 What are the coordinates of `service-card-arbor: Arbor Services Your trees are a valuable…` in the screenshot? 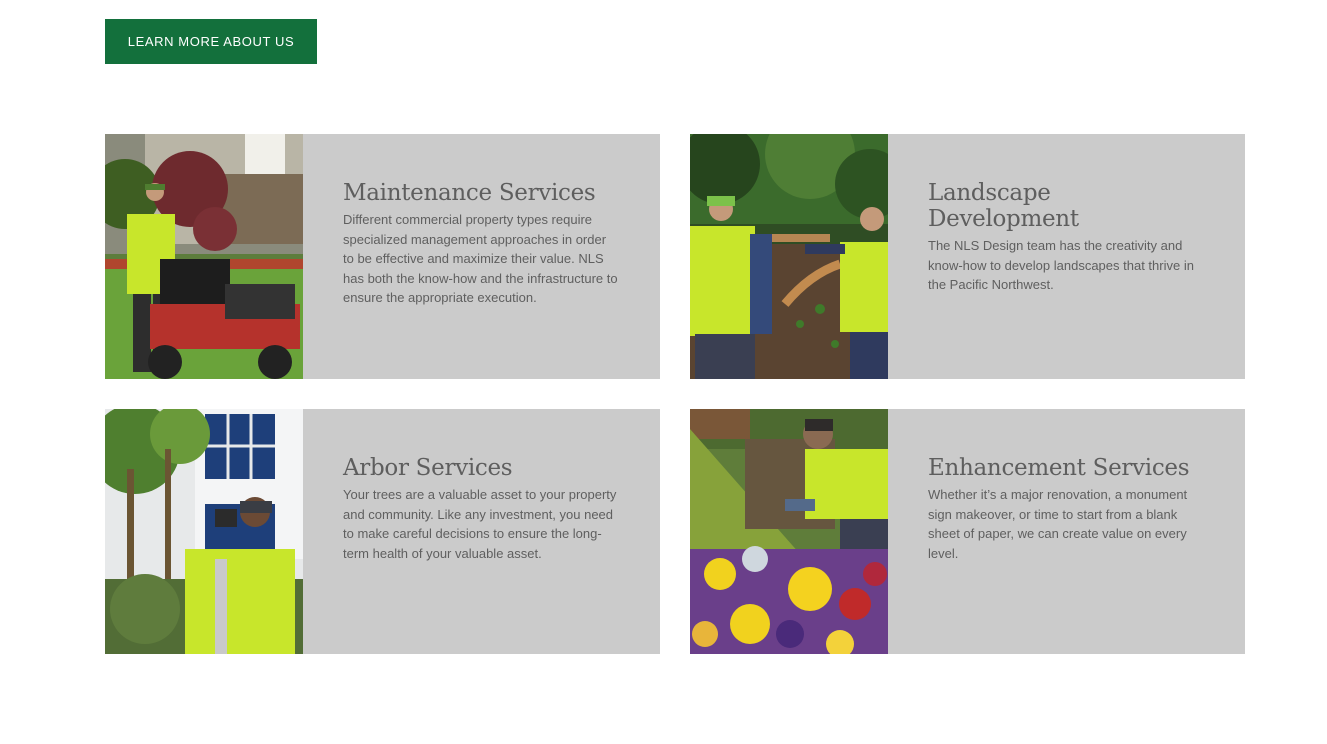 It's located at (382, 531).